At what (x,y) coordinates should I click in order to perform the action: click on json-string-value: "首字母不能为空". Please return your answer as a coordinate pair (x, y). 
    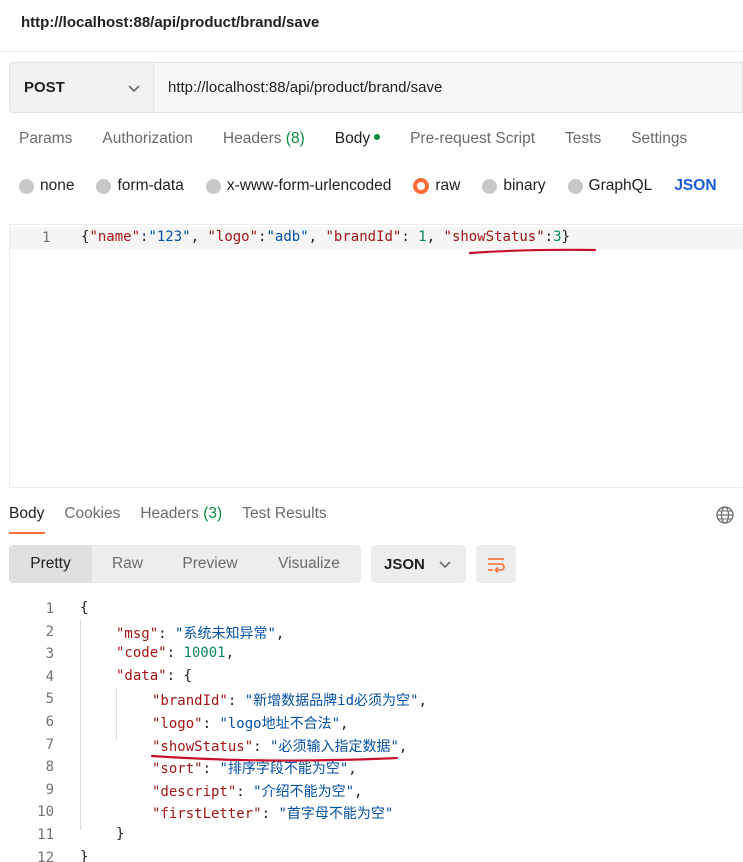
    Looking at the image, I should click on (336, 814).